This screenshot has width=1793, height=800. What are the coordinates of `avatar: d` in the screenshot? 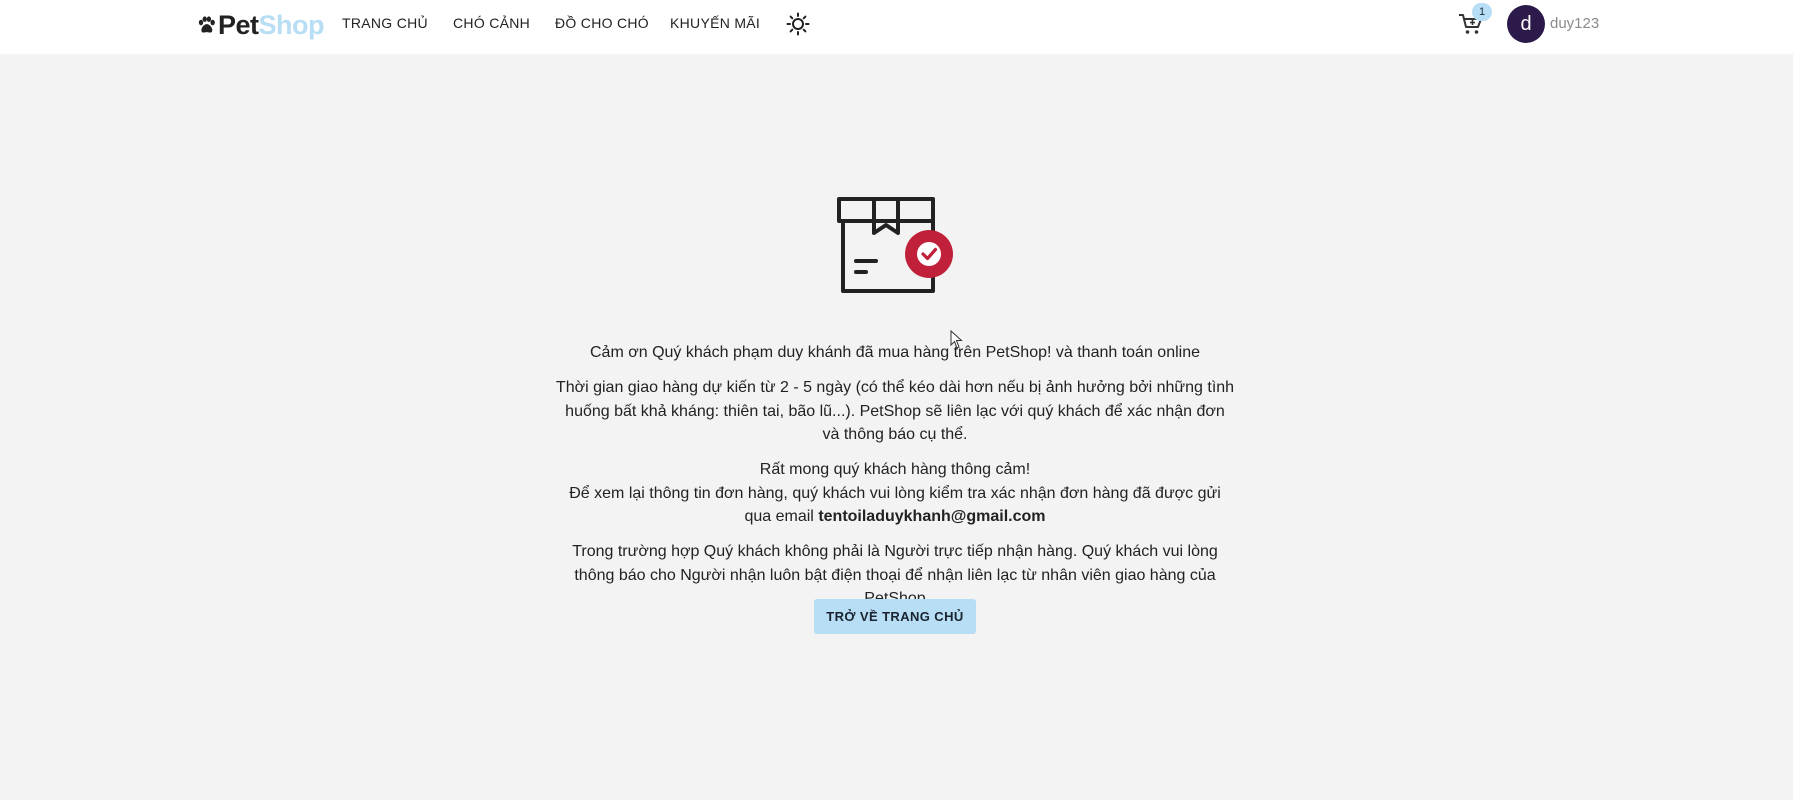 It's located at (1526, 24).